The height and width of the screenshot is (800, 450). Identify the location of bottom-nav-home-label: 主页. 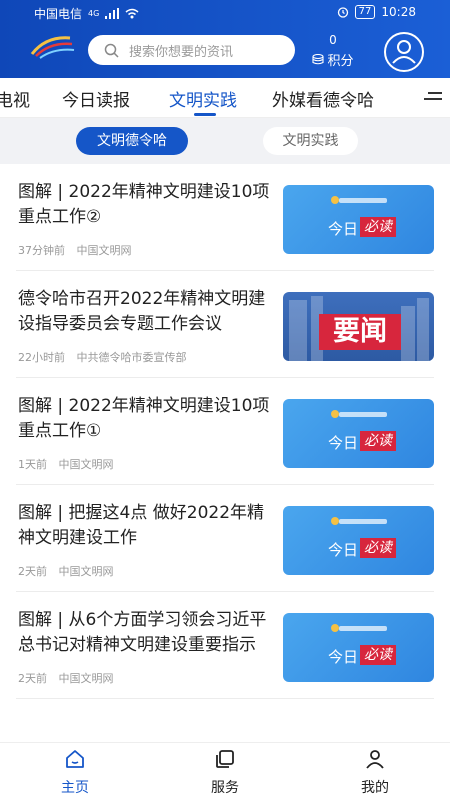
(75, 788).